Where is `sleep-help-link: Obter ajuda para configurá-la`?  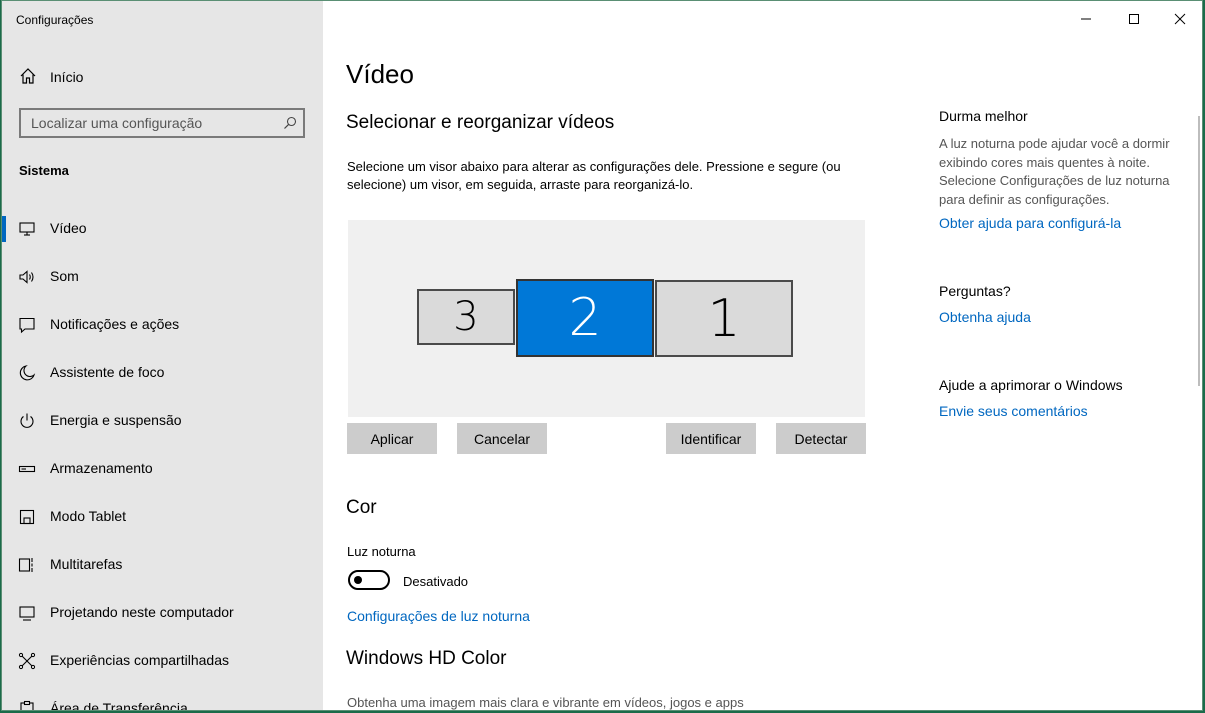 sleep-help-link: Obter ajuda para configurá-la is located at coordinates (1030, 223).